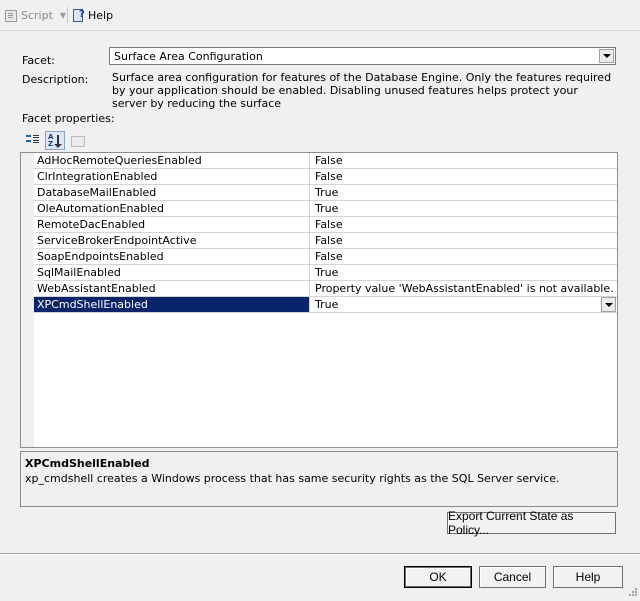  What do you see at coordinates (11, 15) in the screenshot?
I see `script-icon` at bounding box center [11, 15].